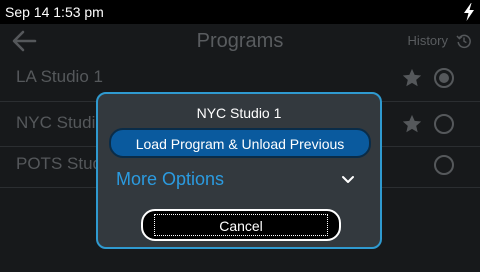 This screenshot has height=272, width=480. Describe the element at coordinates (239, 113) in the screenshot. I see `dialog-title: NYC Studio 1` at that location.